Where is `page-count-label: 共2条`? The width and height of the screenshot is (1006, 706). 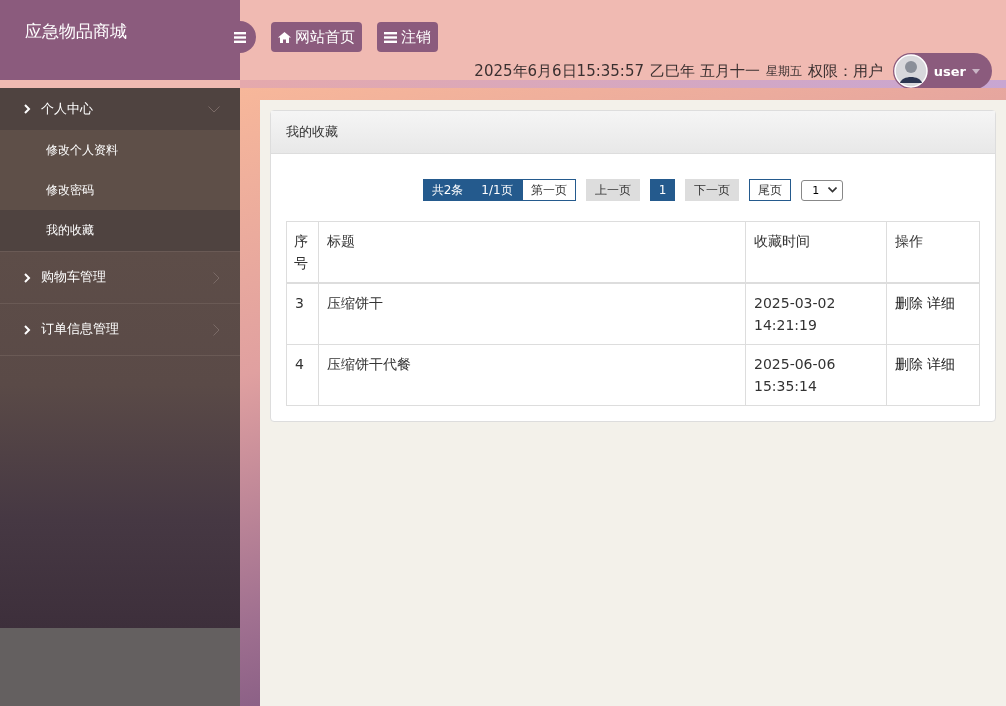
page-count-label: 共2条 is located at coordinates (447, 190).